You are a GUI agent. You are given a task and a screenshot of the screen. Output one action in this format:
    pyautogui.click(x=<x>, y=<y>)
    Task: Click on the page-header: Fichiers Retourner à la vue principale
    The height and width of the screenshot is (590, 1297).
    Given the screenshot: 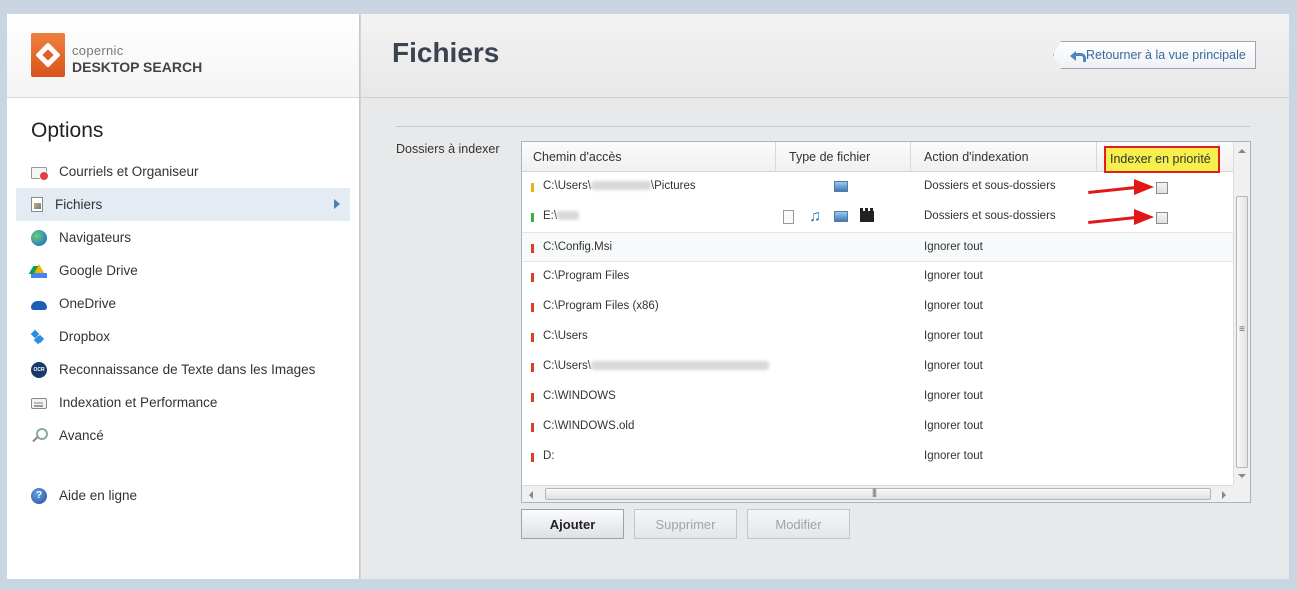 What is the action you would take?
    pyautogui.click(x=825, y=56)
    